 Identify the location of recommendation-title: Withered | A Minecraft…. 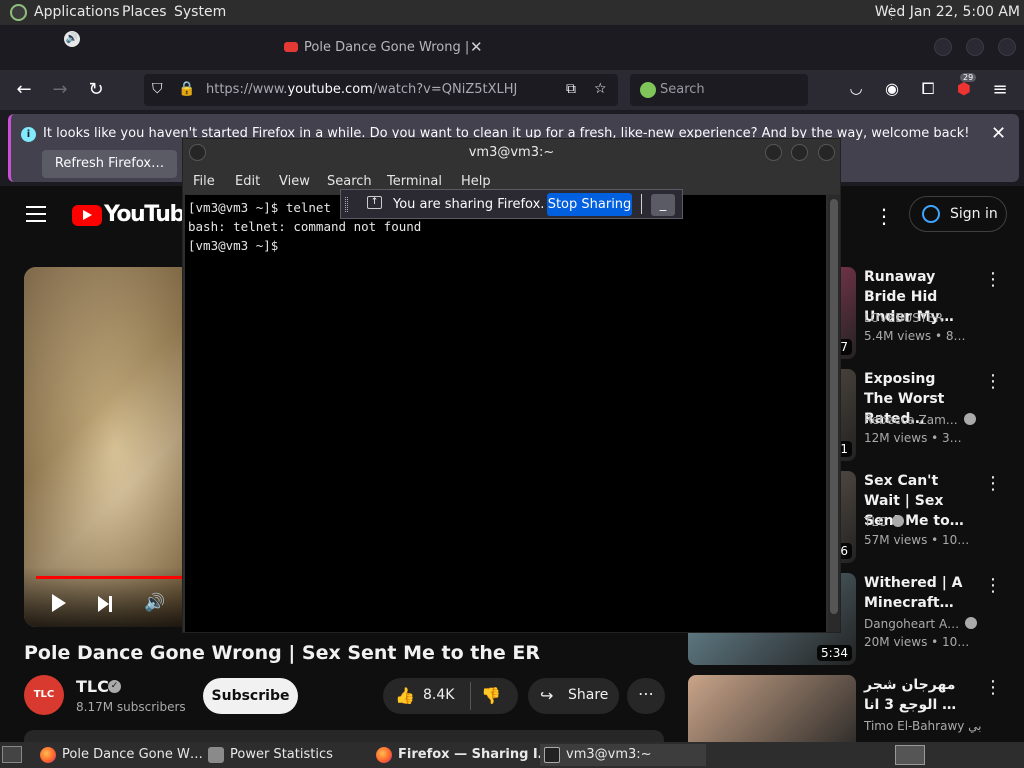
(916, 593).